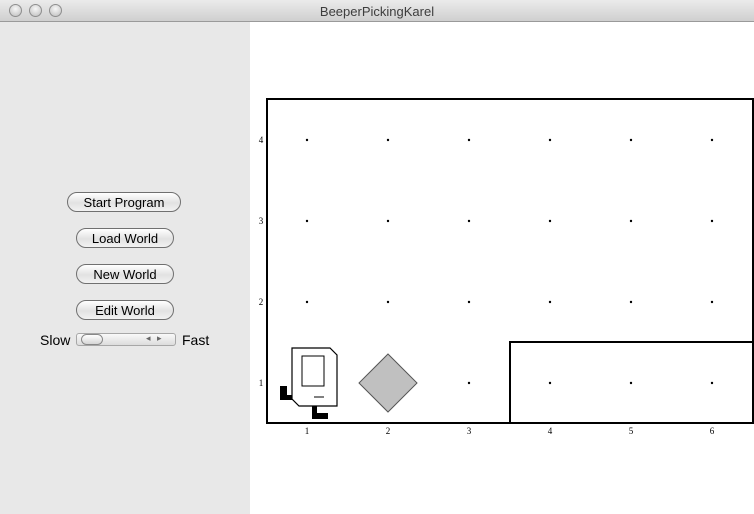 This screenshot has width=754, height=514. What do you see at coordinates (309, 383) in the screenshot?
I see `karel-robot` at bounding box center [309, 383].